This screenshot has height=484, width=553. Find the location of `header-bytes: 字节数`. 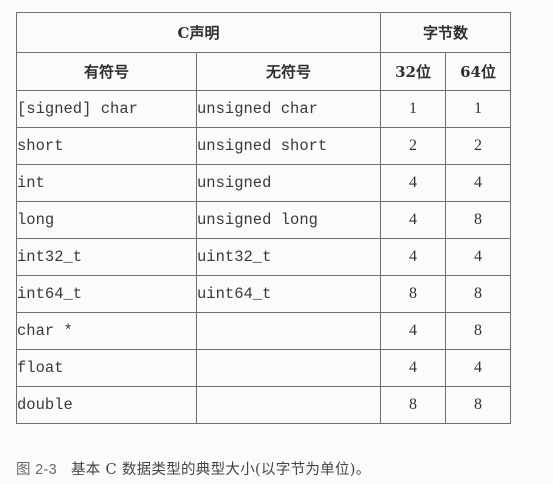

header-bytes: 字节数 is located at coordinates (446, 32).